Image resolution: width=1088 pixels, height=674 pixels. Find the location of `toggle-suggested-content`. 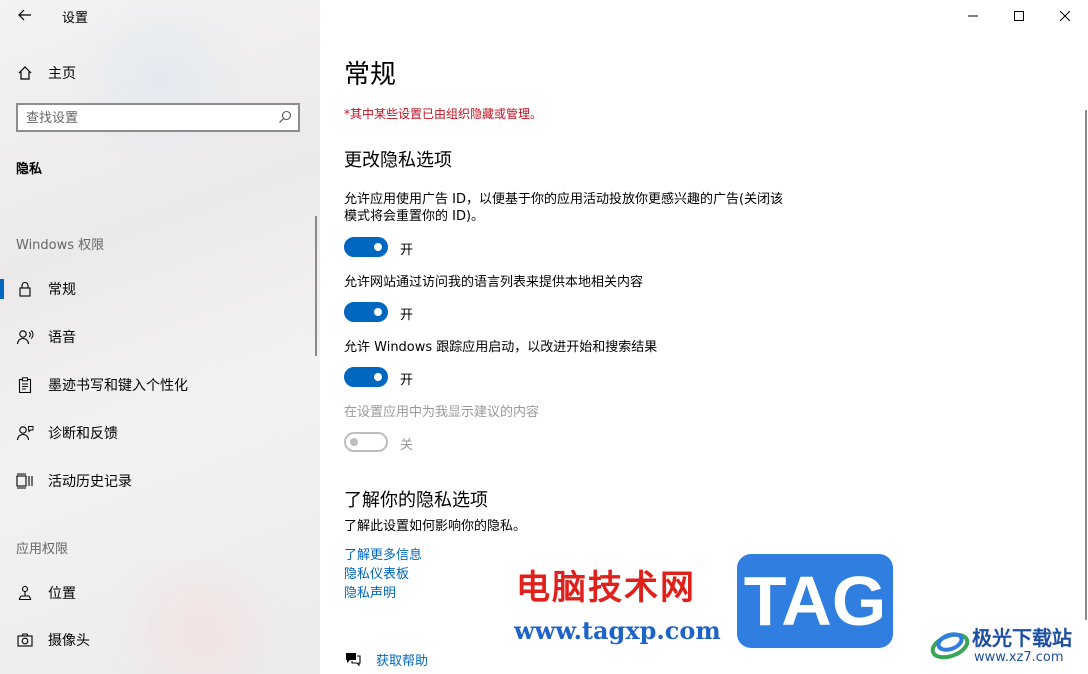

toggle-suggested-content is located at coordinates (366, 442).